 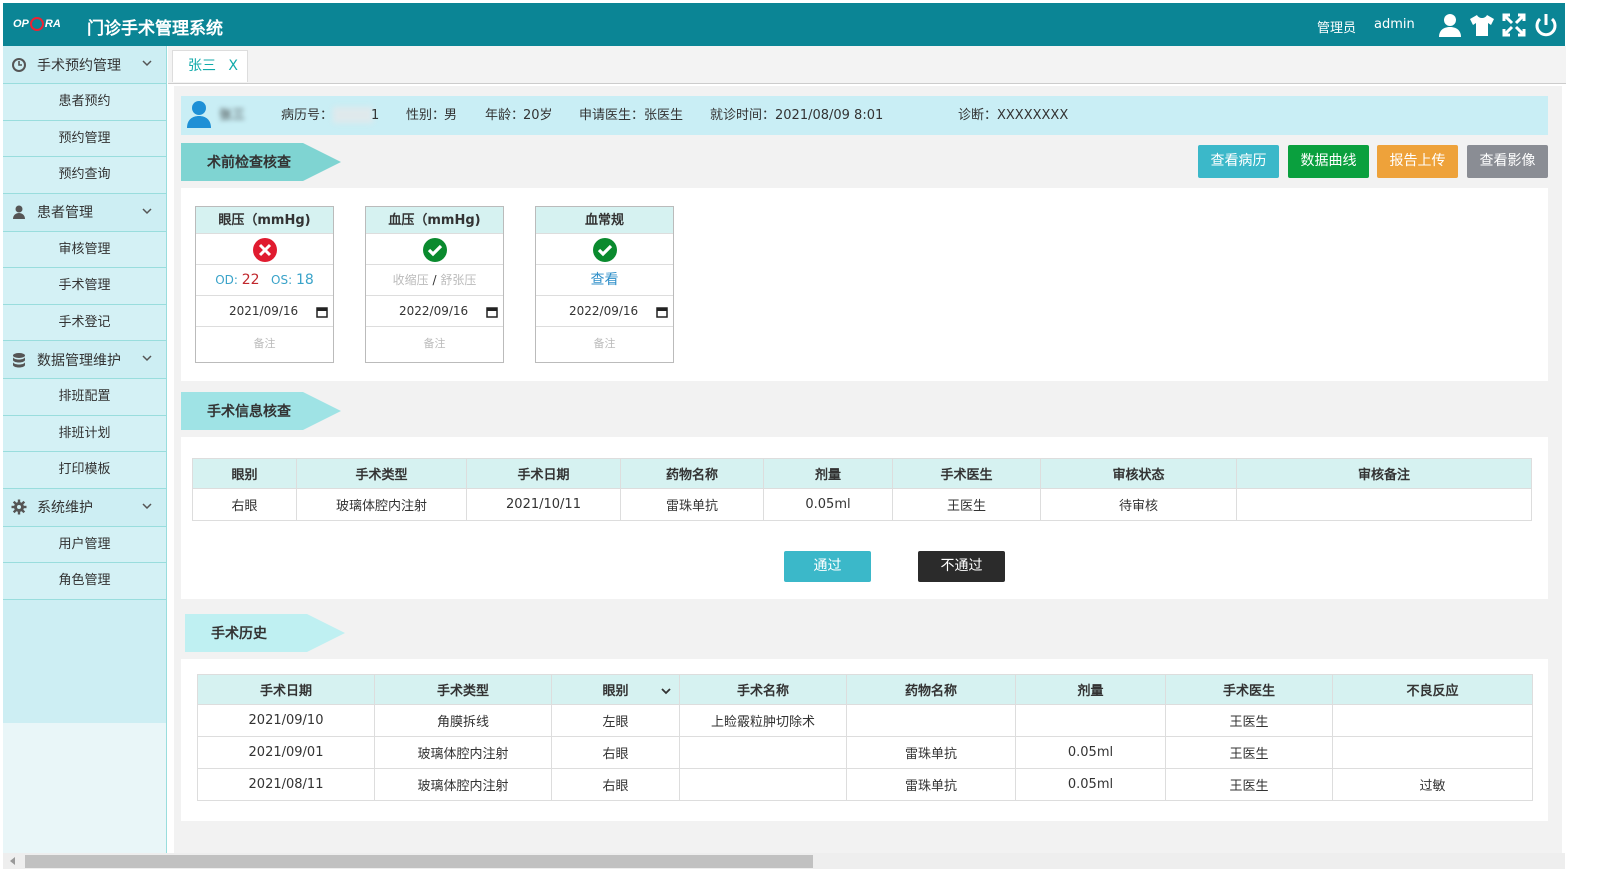 I want to click on section-title: 手术历史, so click(x=239, y=634).